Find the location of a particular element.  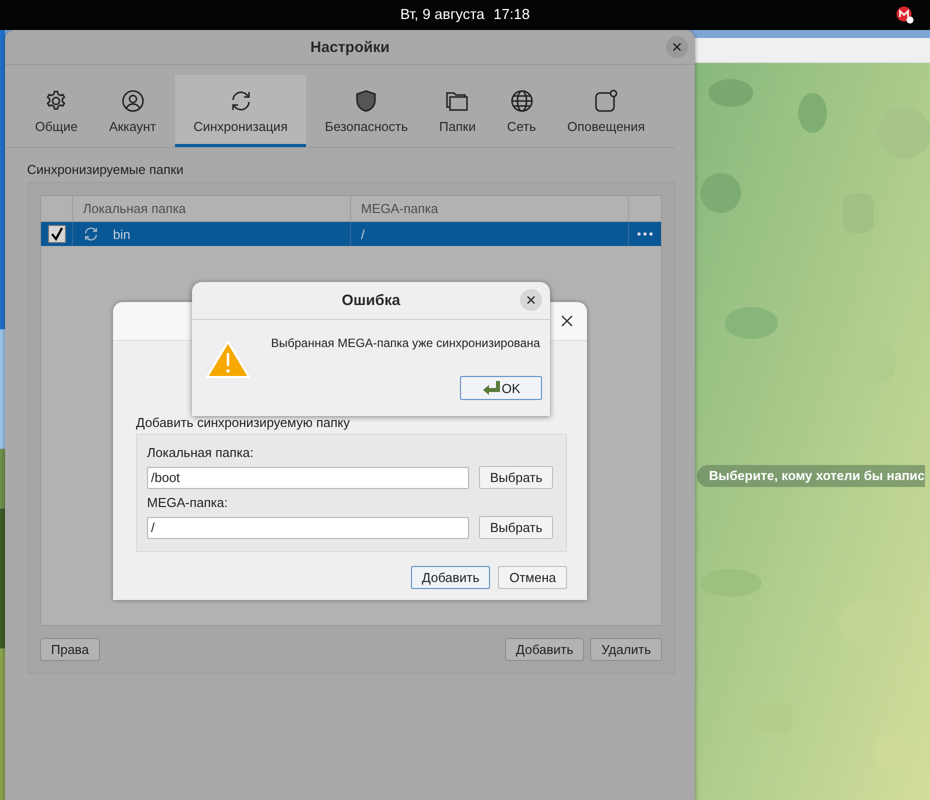

table-cell: / is located at coordinates (363, 234).